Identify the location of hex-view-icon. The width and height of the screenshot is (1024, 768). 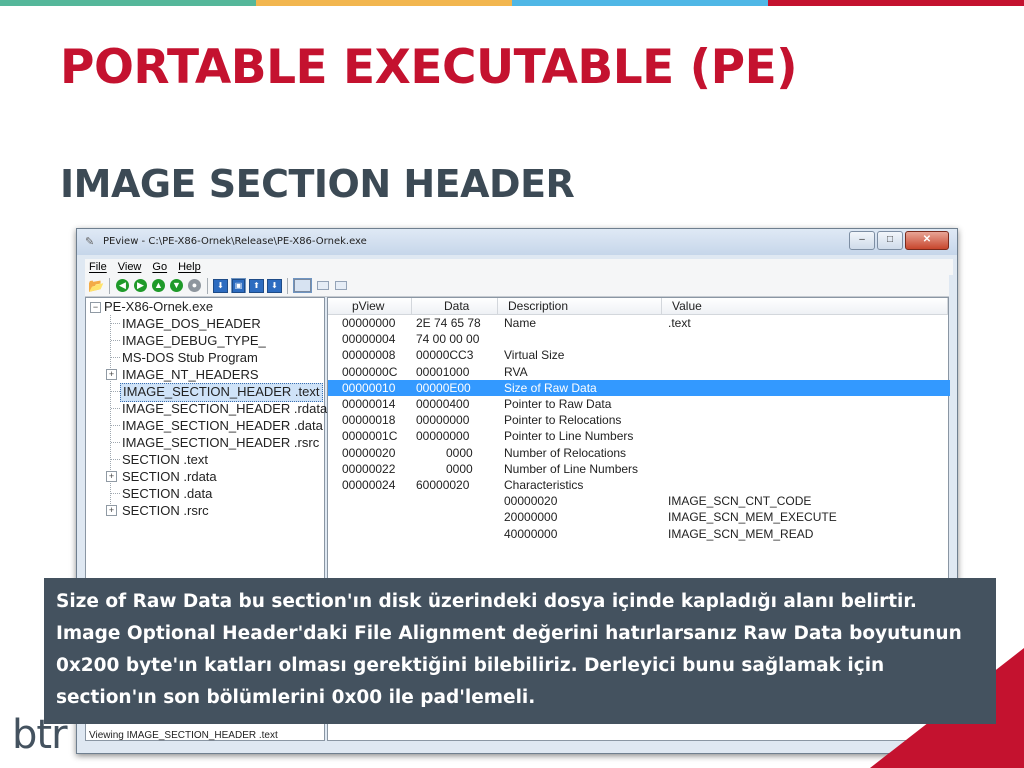
(302, 285).